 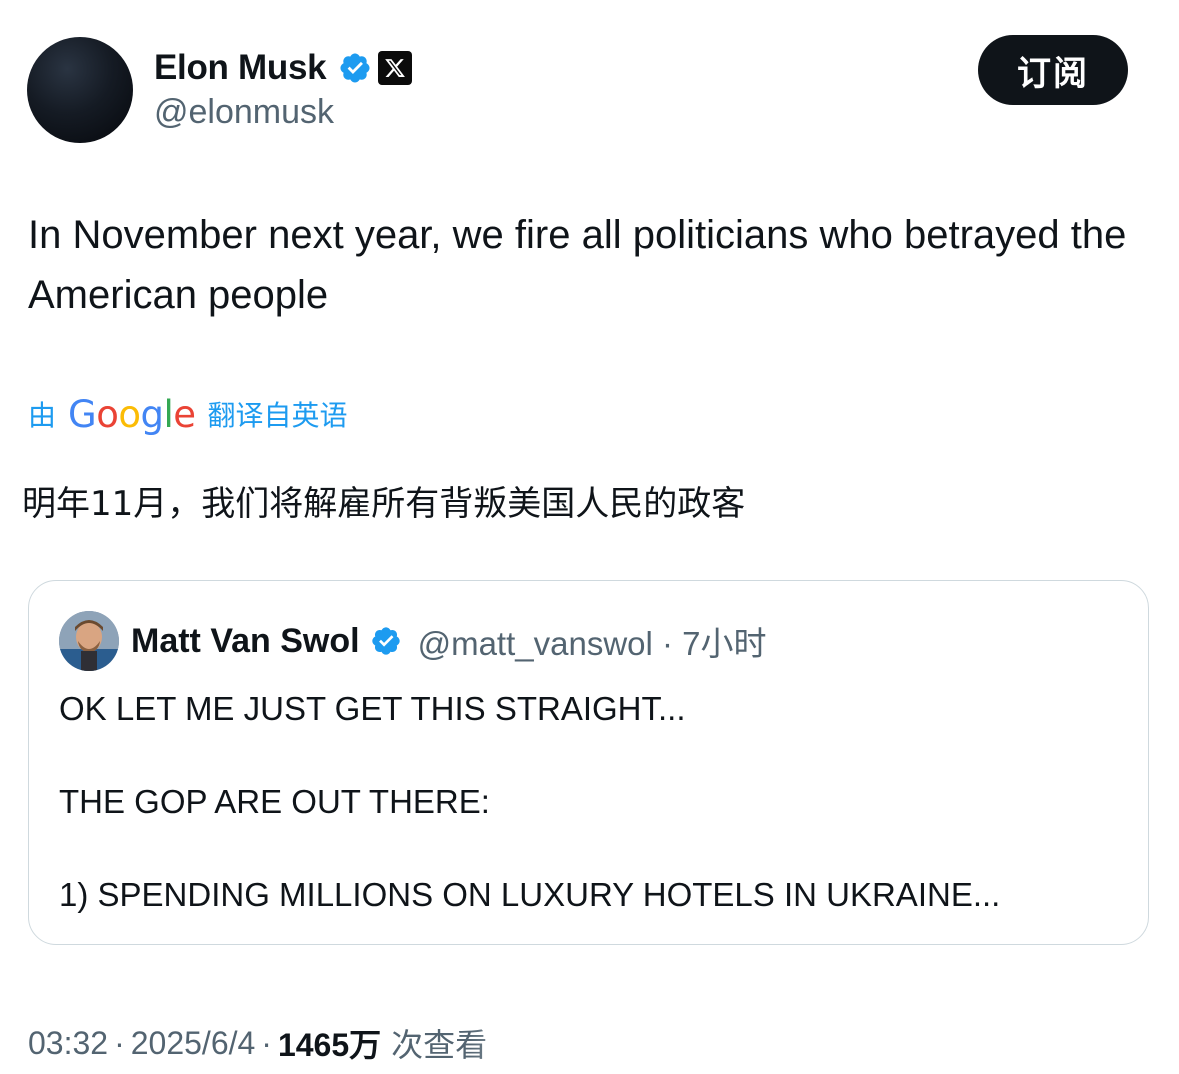 I want to click on x-logo-icon, so click(x=395, y=68).